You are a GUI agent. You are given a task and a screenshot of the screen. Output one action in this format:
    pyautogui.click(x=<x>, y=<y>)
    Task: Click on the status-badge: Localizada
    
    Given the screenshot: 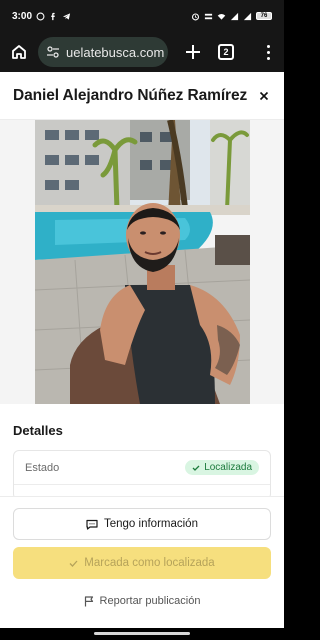 What is the action you would take?
    pyautogui.click(x=222, y=467)
    